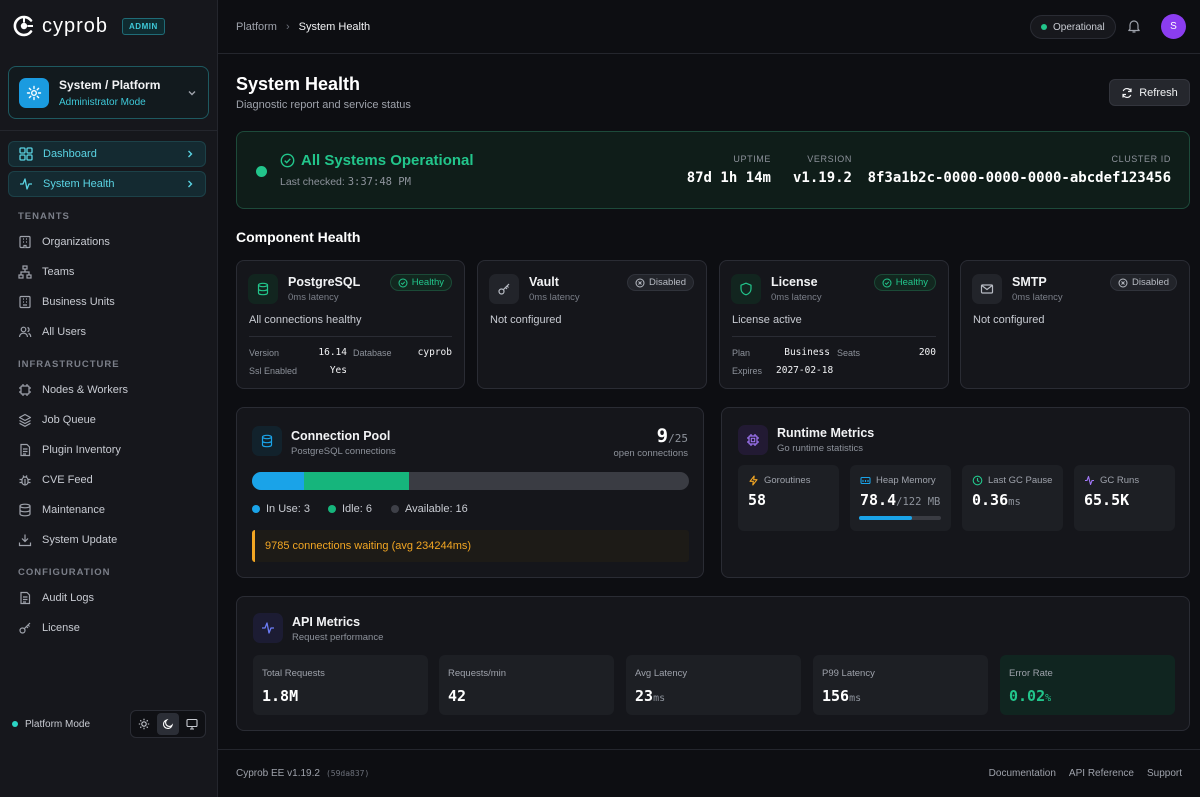  What do you see at coordinates (88, 26) in the screenshot?
I see `brand: cyprob ADMIN` at bounding box center [88, 26].